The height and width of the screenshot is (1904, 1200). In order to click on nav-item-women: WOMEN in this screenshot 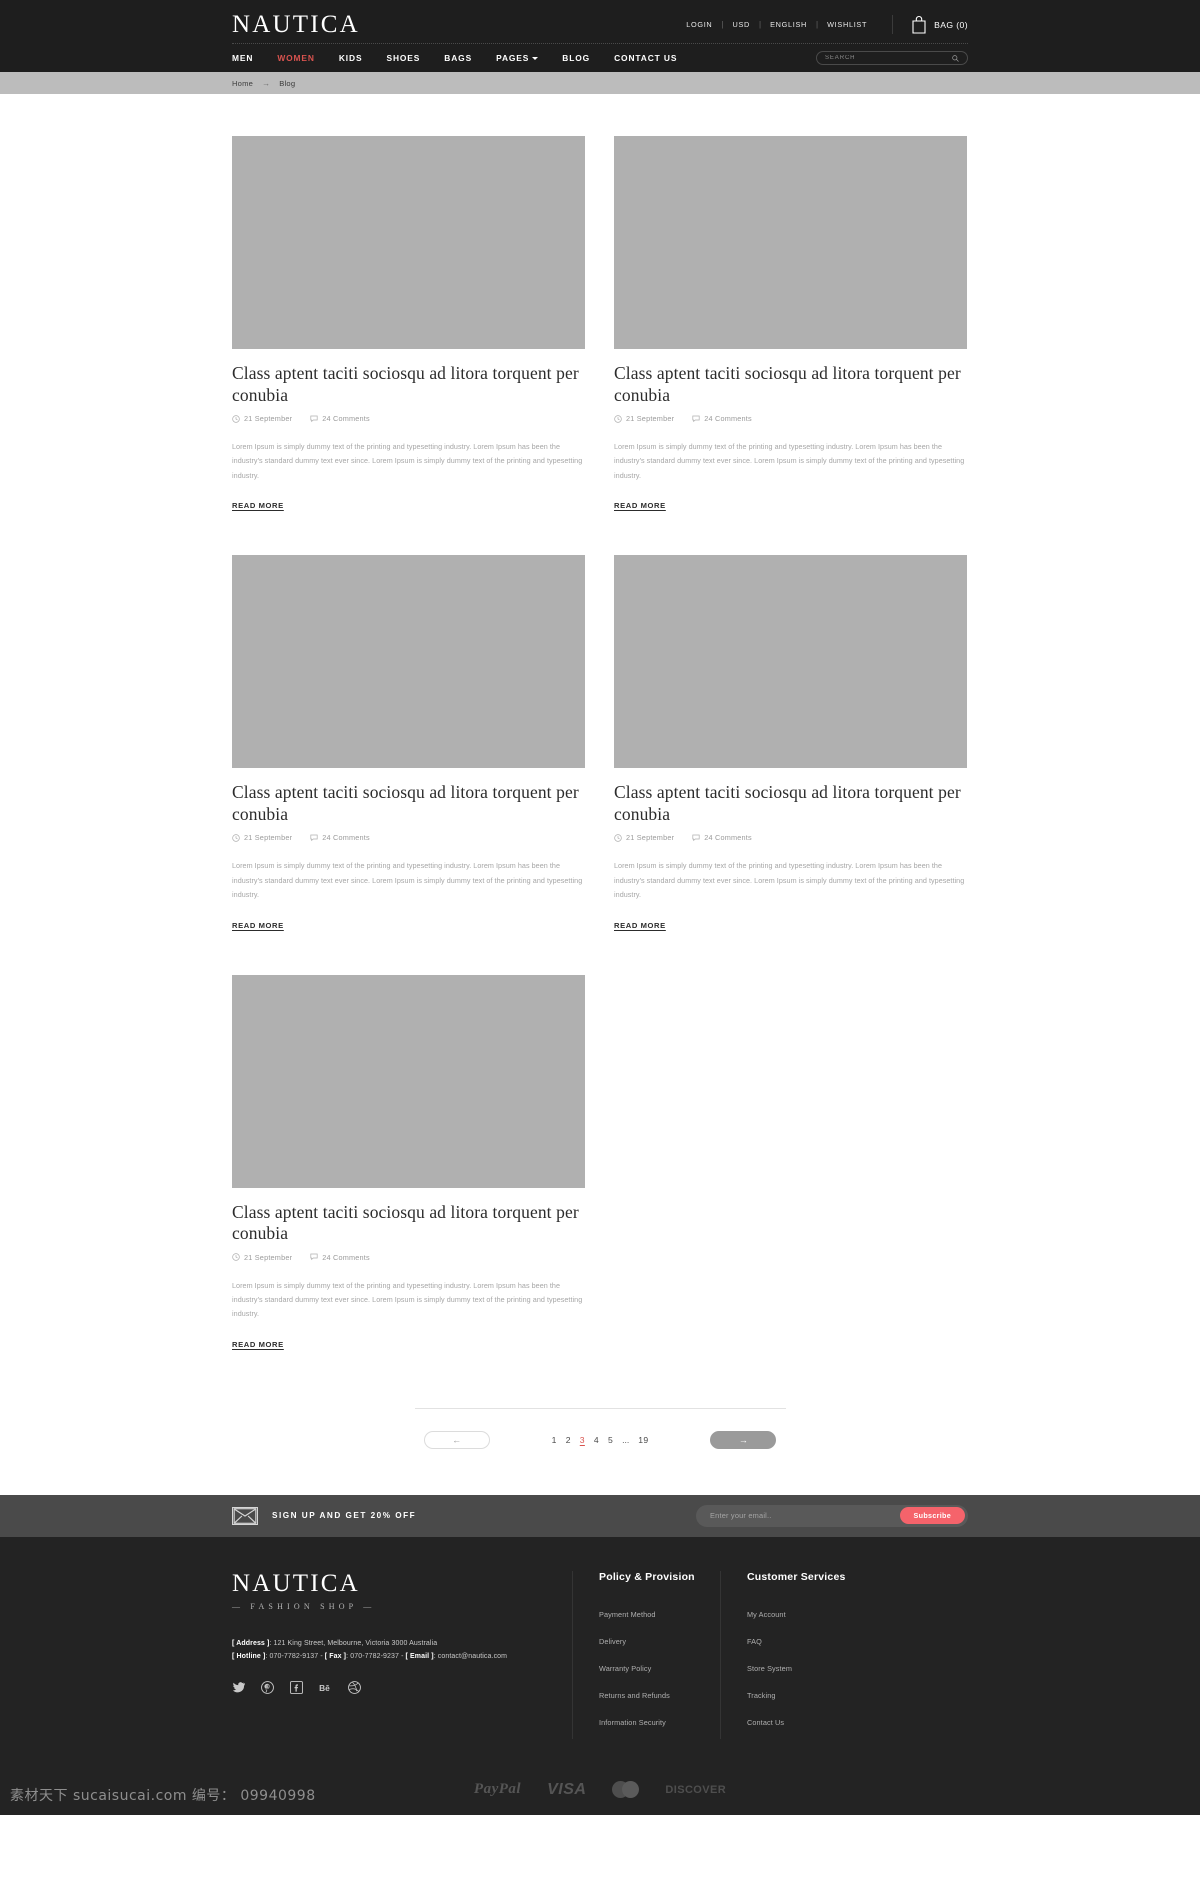, I will do `click(296, 58)`.